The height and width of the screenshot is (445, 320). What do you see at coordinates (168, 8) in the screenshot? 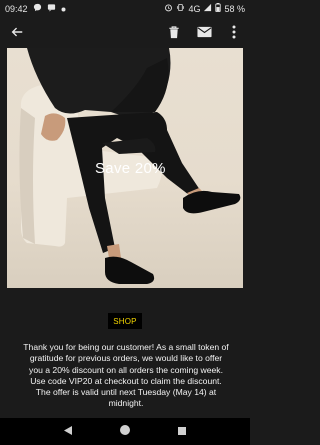
I see `alarm-icon` at bounding box center [168, 8].